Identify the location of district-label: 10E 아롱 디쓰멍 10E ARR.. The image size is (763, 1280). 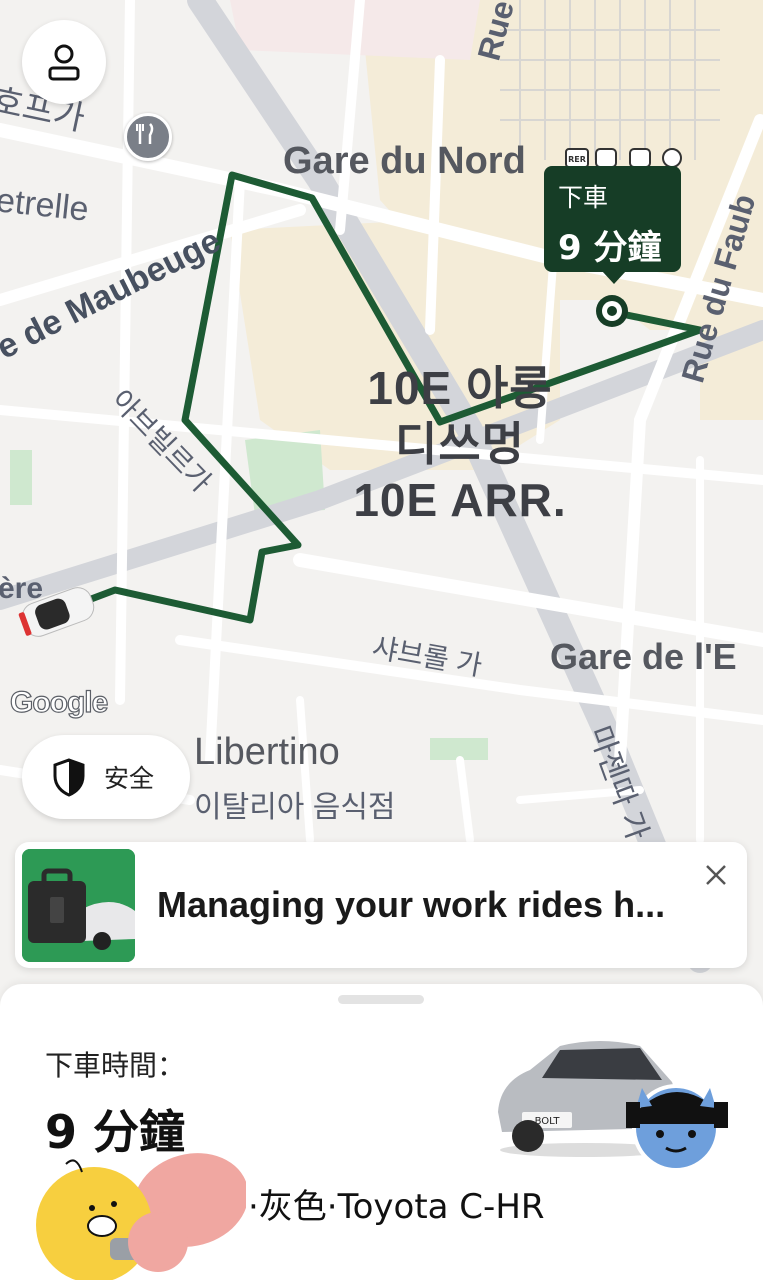
(460, 444).